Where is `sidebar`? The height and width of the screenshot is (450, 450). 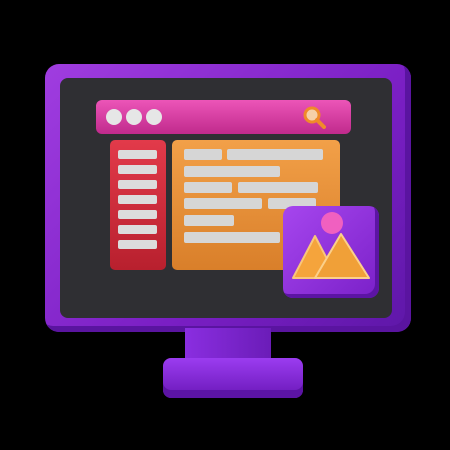
sidebar is located at coordinates (138, 205).